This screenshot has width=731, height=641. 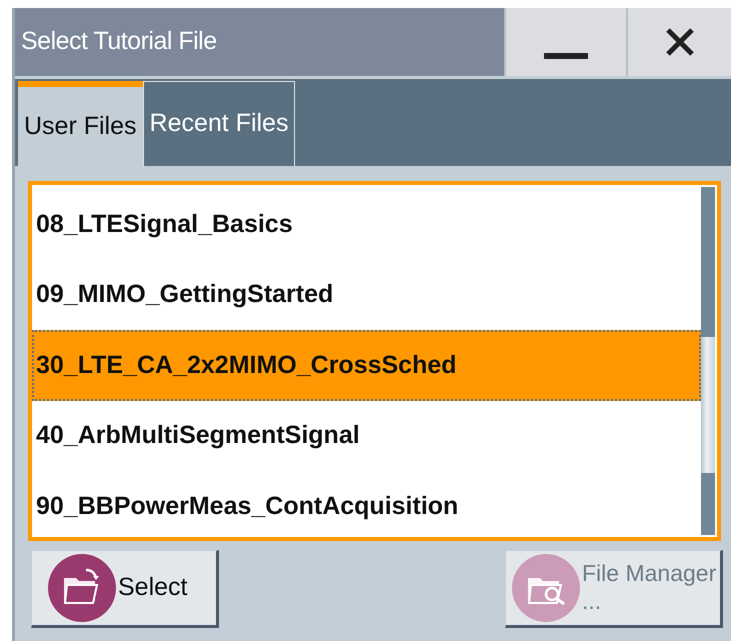 What do you see at coordinates (119, 42) in the screenshot?
I see `window-title: Select Tutorial File` at bounding box center [119, 42].